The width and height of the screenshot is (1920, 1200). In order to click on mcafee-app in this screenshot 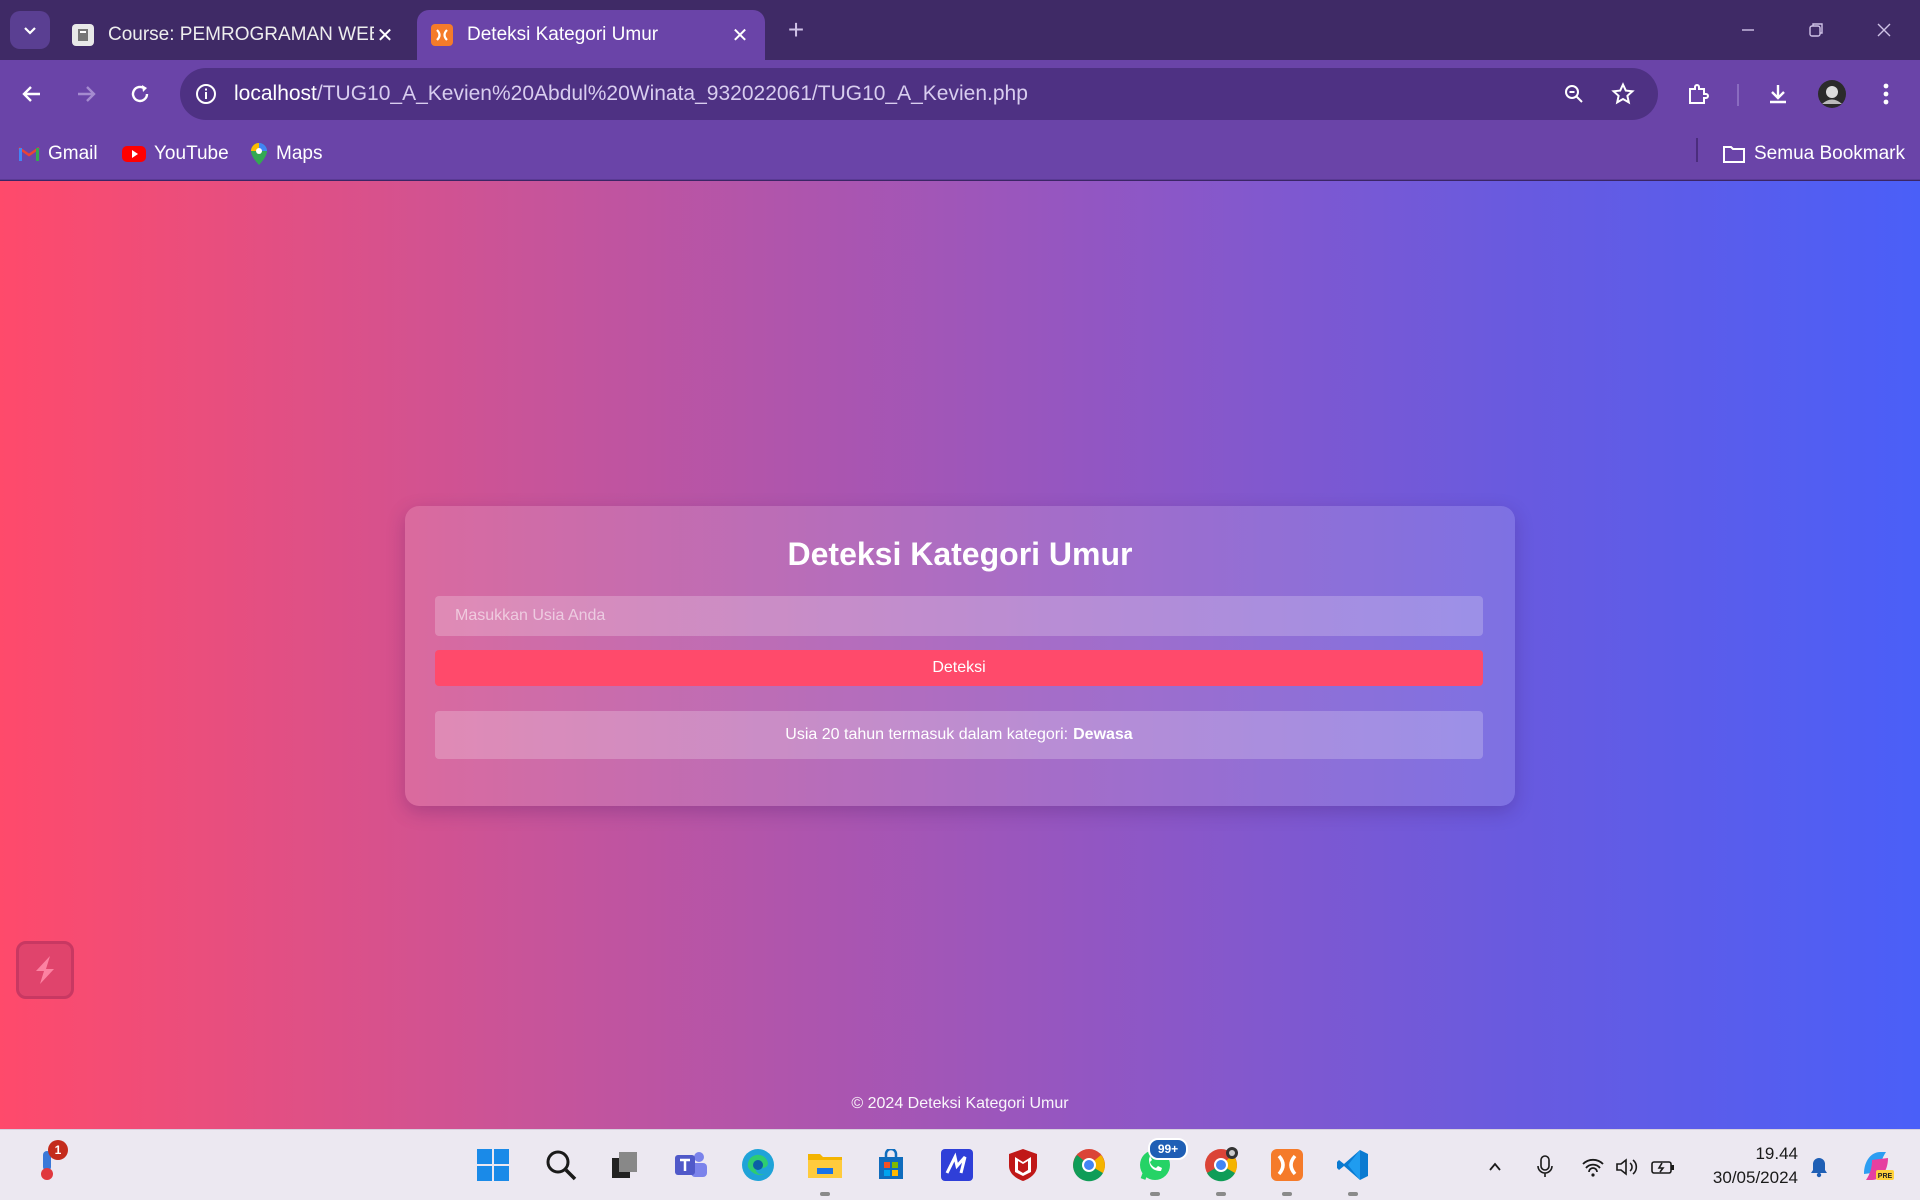, I will do `click(1023, 1165)`.